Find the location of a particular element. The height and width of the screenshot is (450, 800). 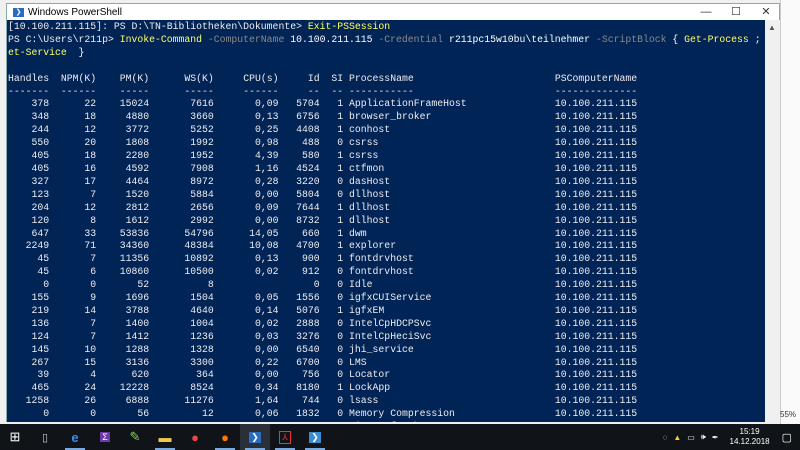

ws-cell: 5252 is located at coordinates (181, 130).